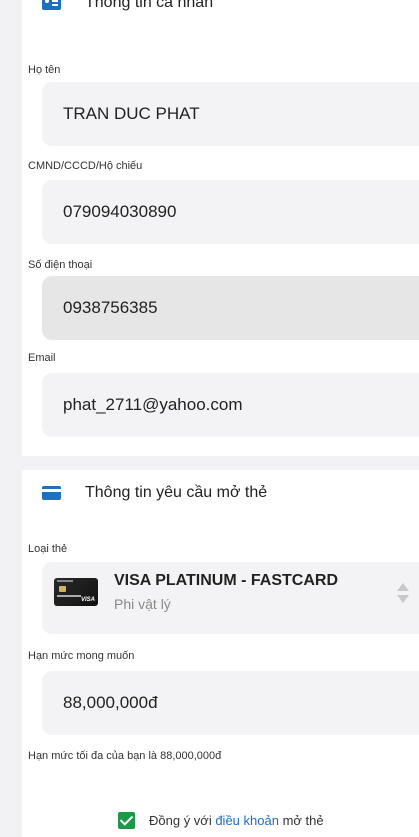  Describe the element at coordinates (403, 594) in the screenshot. I see `select-arrows-icon` at that location.